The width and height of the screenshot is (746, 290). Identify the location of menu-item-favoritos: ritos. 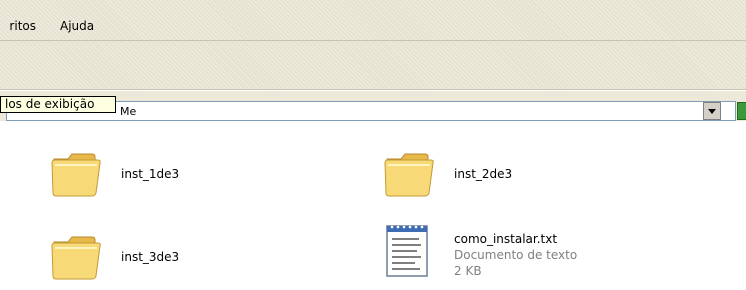
(18, 26).